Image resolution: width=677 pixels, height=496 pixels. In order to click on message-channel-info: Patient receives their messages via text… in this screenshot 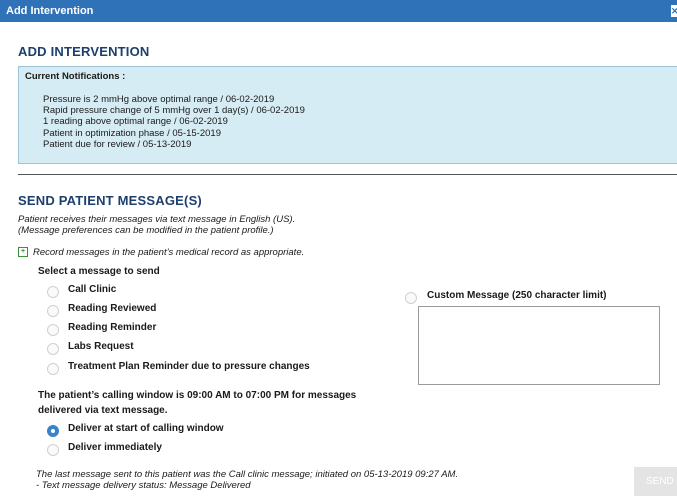, I will do `click(157, 219)`.